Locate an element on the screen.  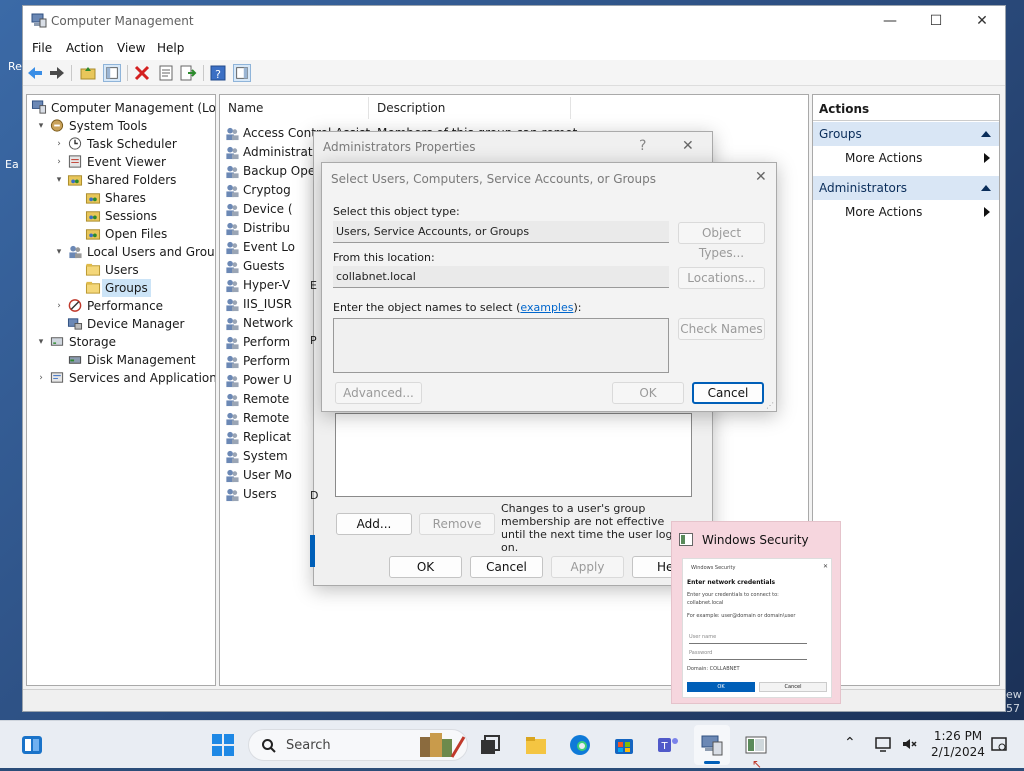
mini-heading: Enter network credentials is located at coordinates (731, 582).